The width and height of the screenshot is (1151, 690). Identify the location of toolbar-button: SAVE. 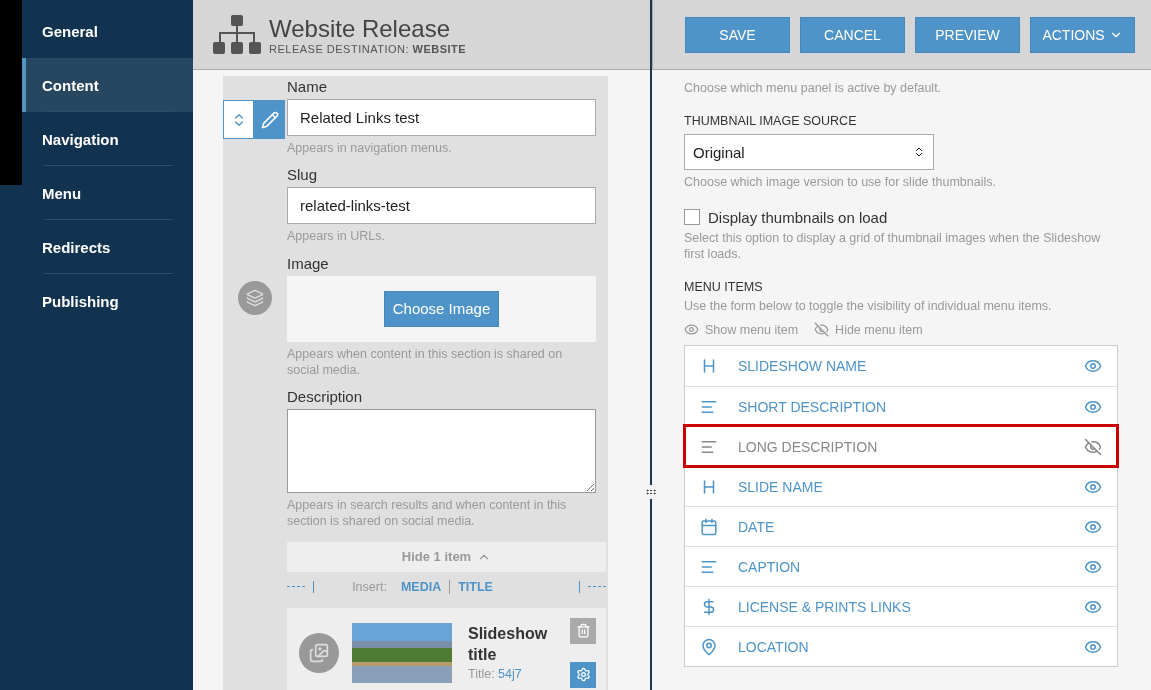
(737, 34).